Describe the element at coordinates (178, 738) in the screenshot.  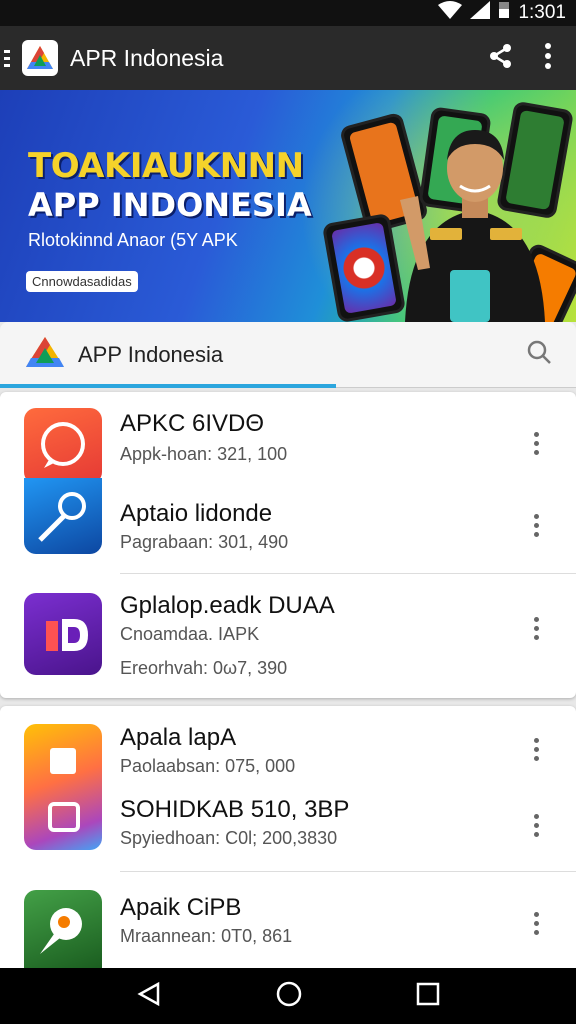
I see `app-title: Apala lapA` at that location.